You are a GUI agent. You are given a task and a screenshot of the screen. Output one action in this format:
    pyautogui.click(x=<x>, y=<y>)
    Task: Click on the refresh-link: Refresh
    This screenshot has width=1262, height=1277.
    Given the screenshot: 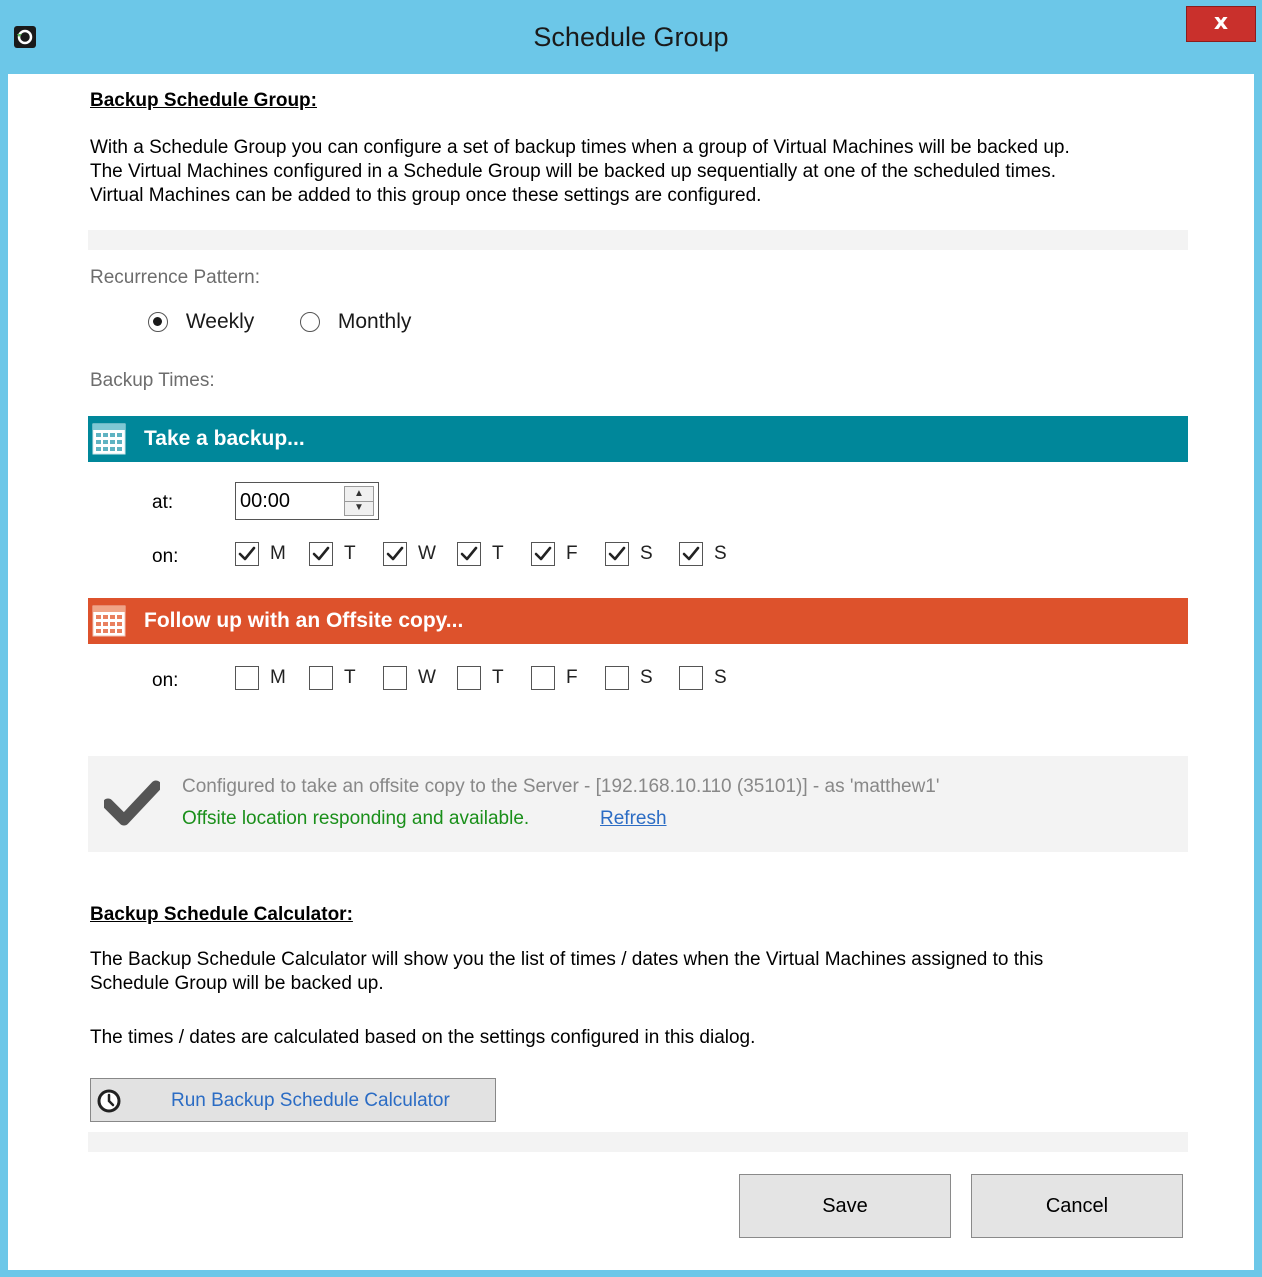 What is the action you would take?
    pyautogui.click(x=633, y=819)
    